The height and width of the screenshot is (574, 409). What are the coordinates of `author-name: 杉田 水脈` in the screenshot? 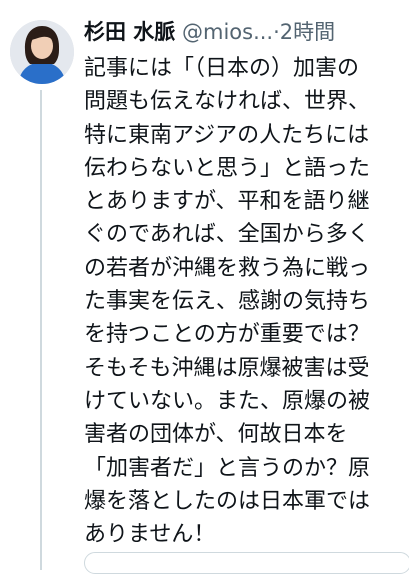 It's located at (129, 32).